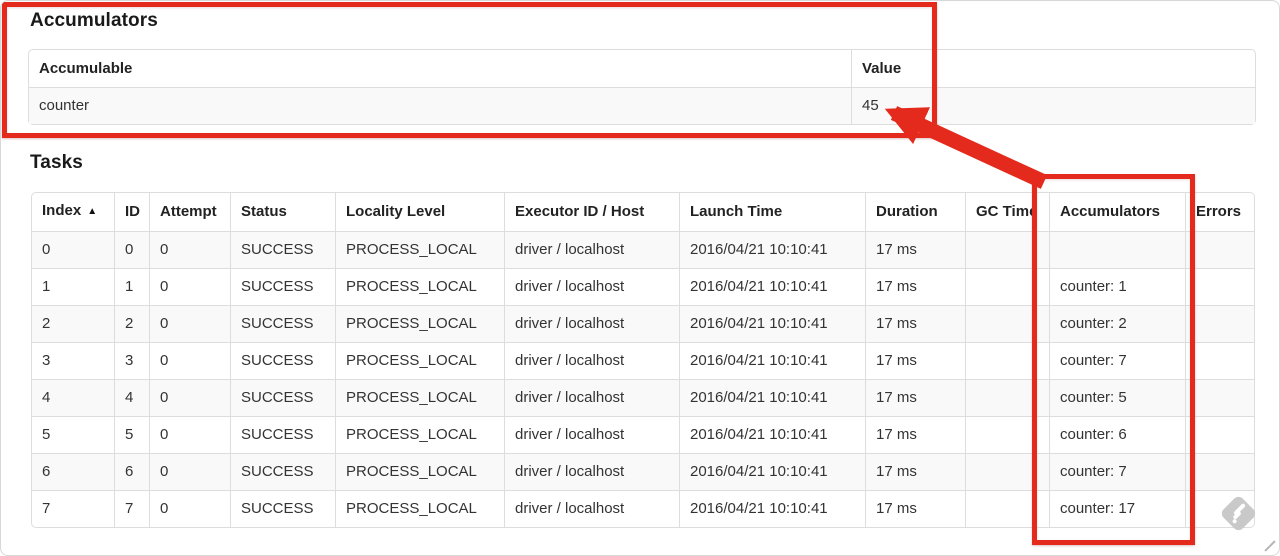  I want to click on cell-id: 4, so click(131, 397).